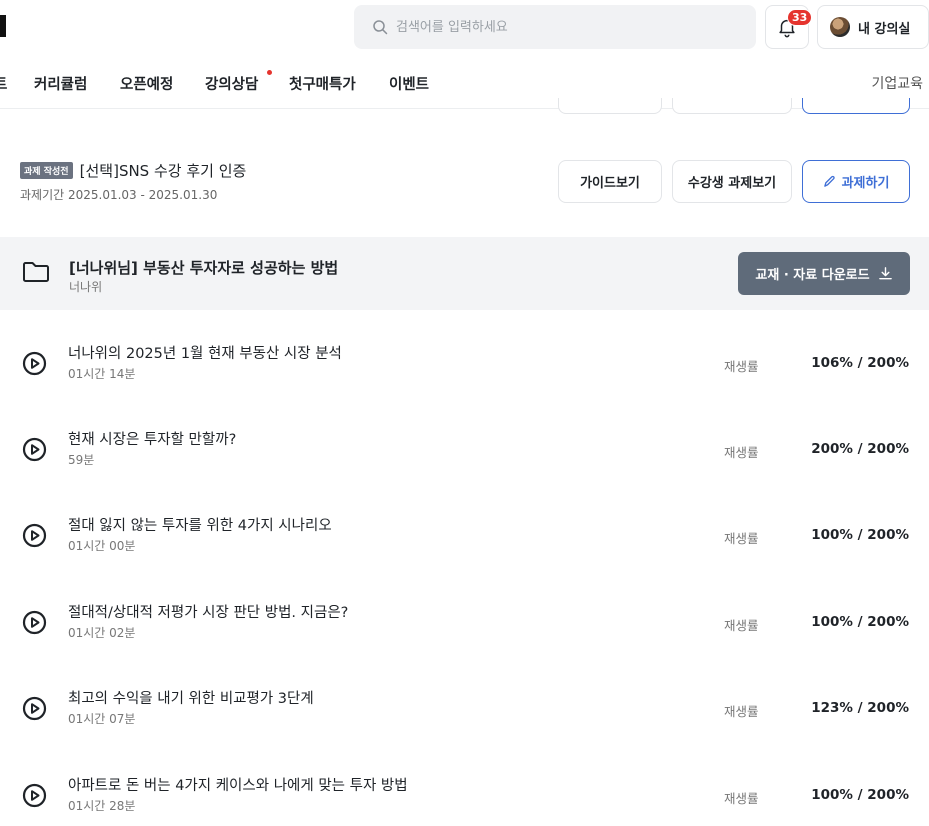 Image resolution: width=929 pixels, height=826 pixels. Describe the element at coordinates (829, 181) in the screenshot. I see `pencil-icon` at that location.